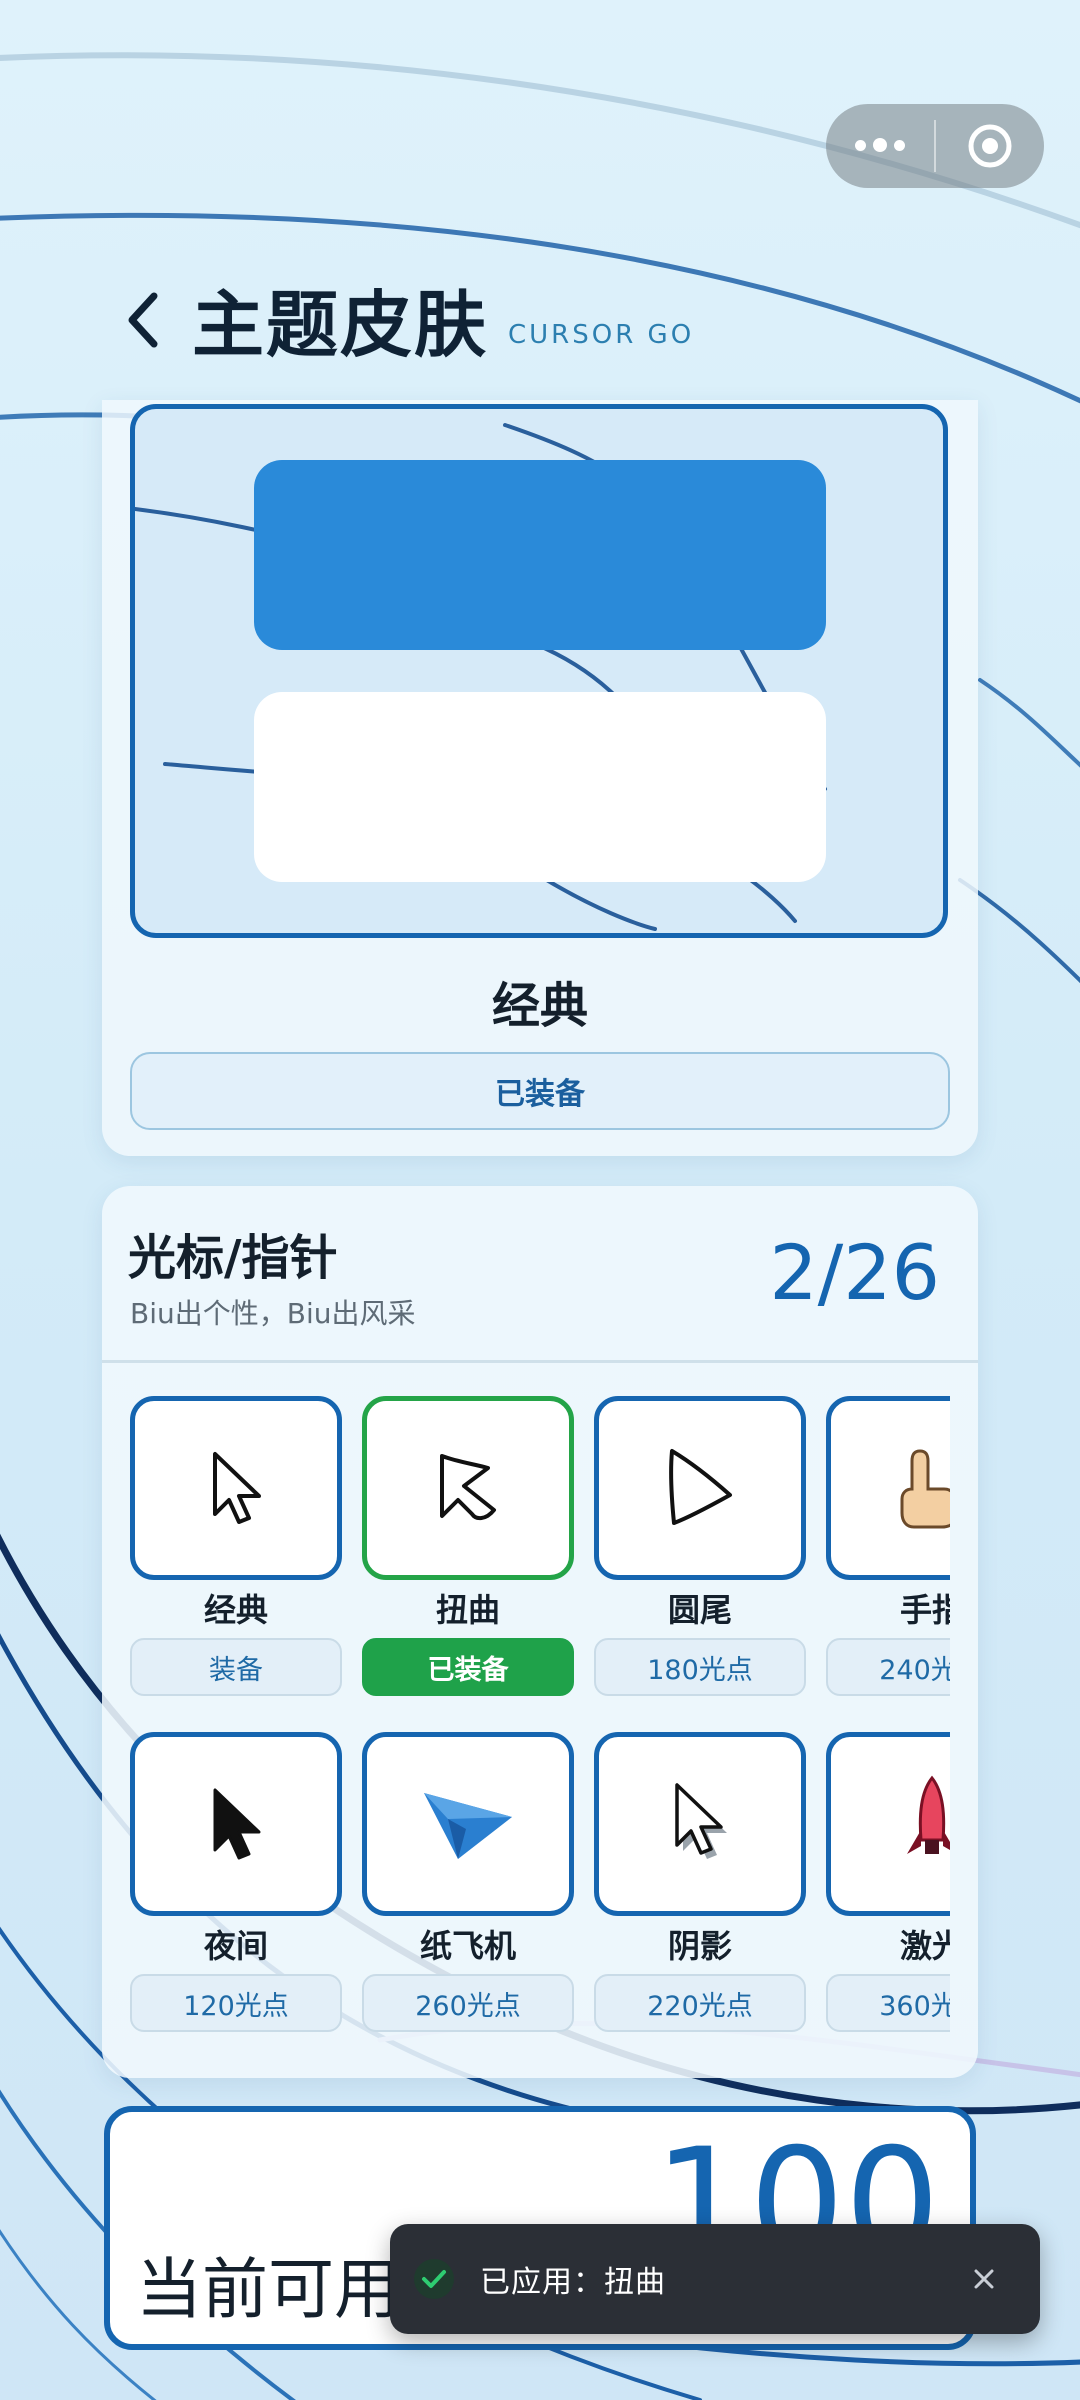 Image resolution: width=1080 pixels, height=2400 pixels. What do you see at coordinates (468, 2003) in the screenshot?
I see `buy-button: 260光点` at bounding box center [468, 2003].